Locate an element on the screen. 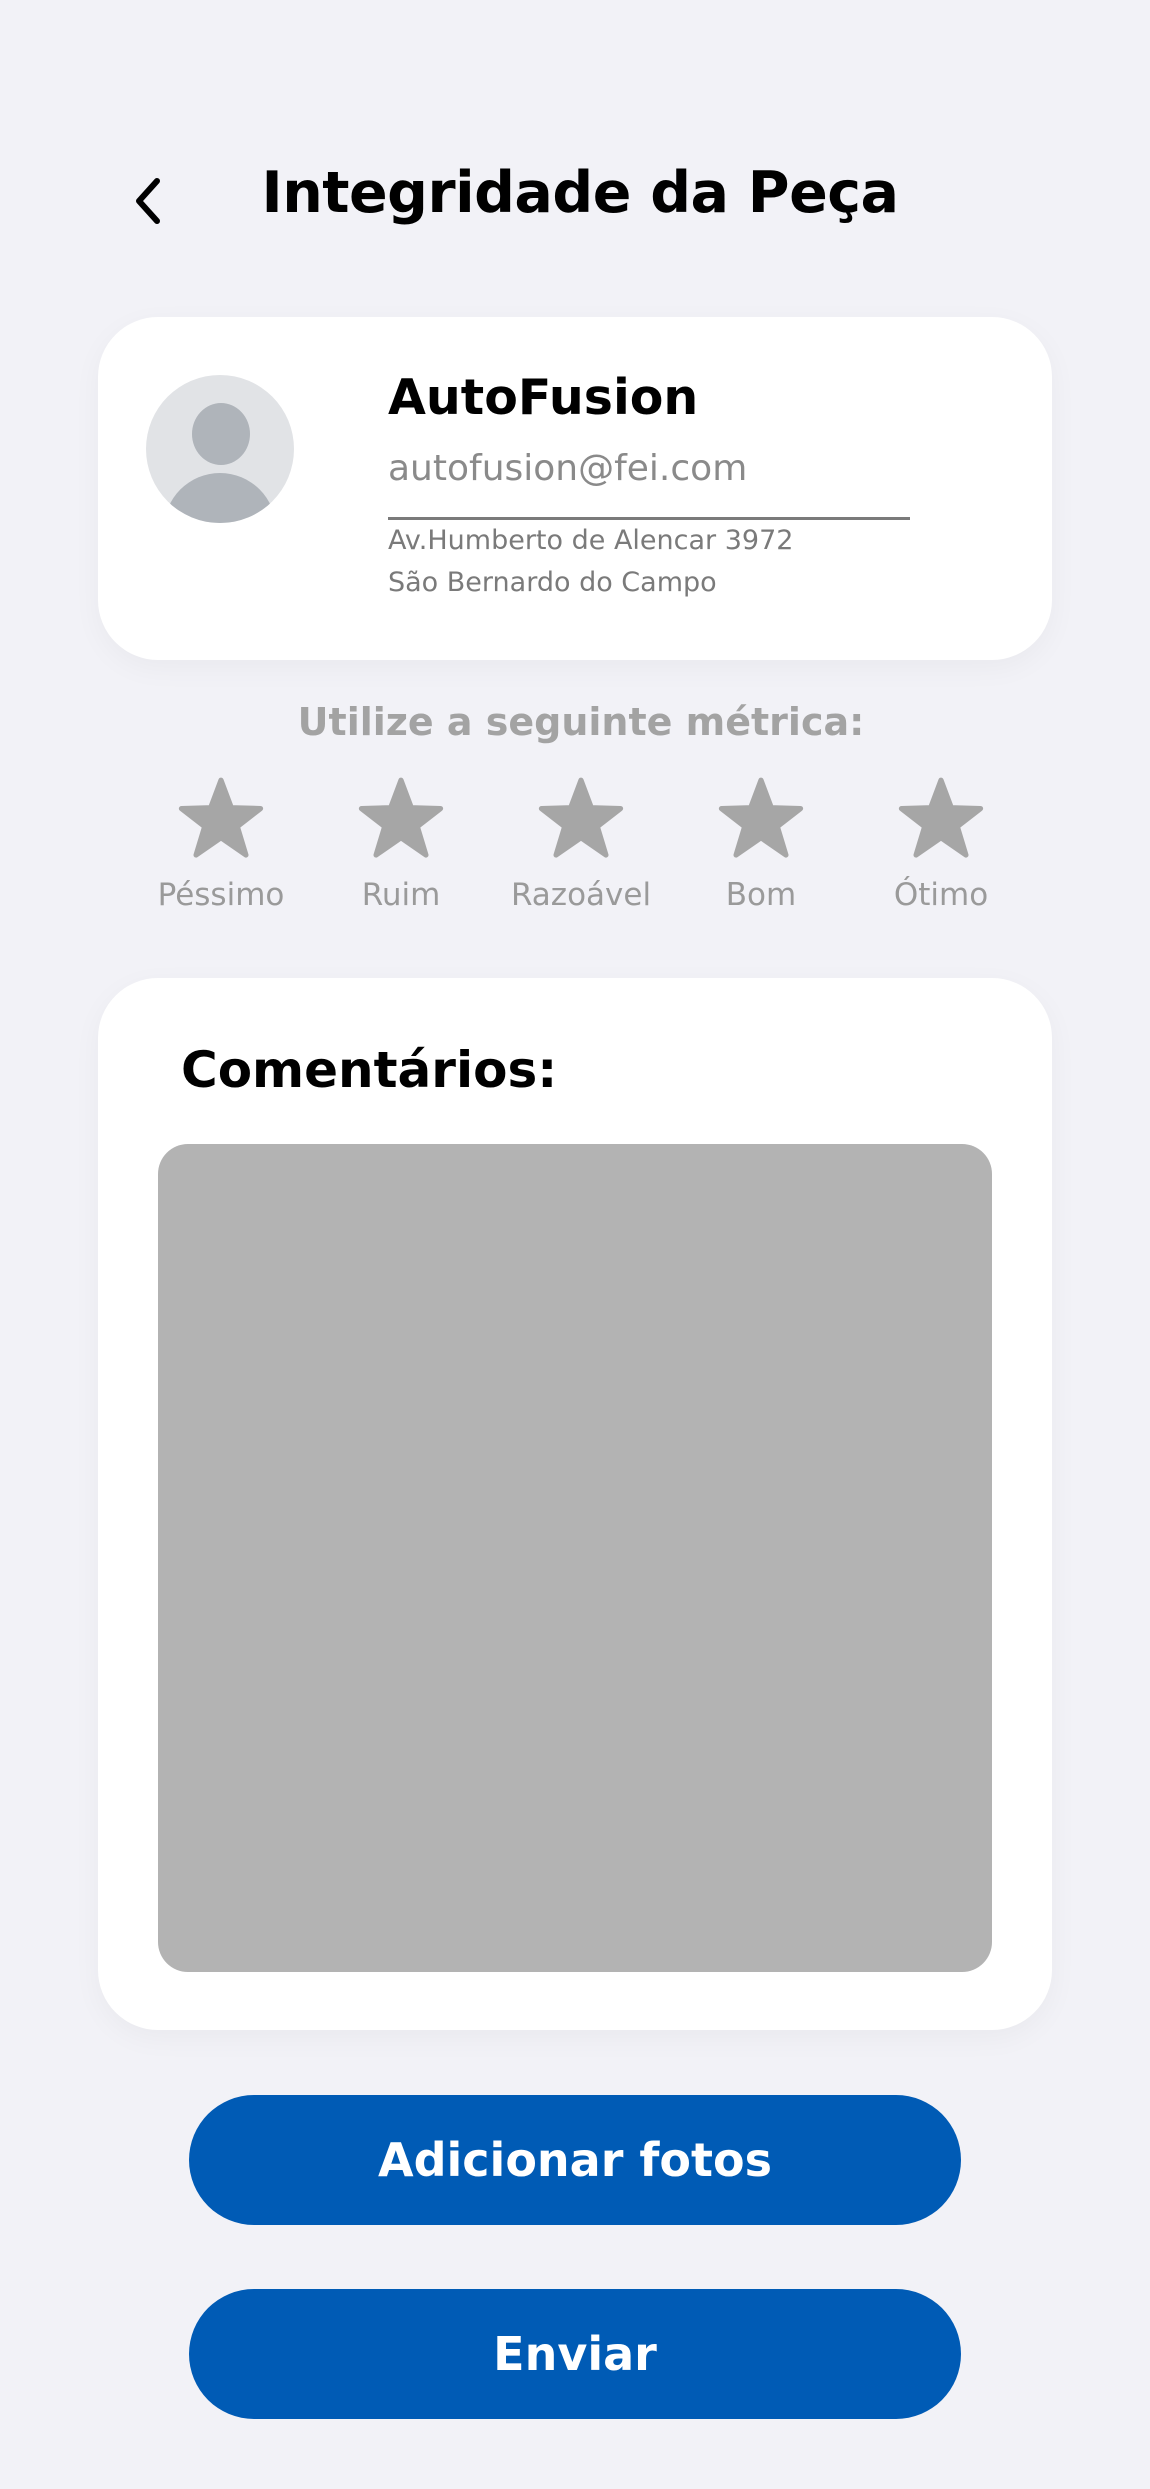 Image resolution: width=1150 pixels, height=2489 pixels. avatar-body is located at coordinates (220, 498).